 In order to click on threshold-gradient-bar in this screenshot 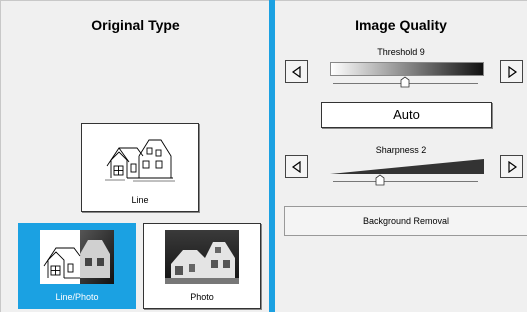, I will do `click(407, 69)`.